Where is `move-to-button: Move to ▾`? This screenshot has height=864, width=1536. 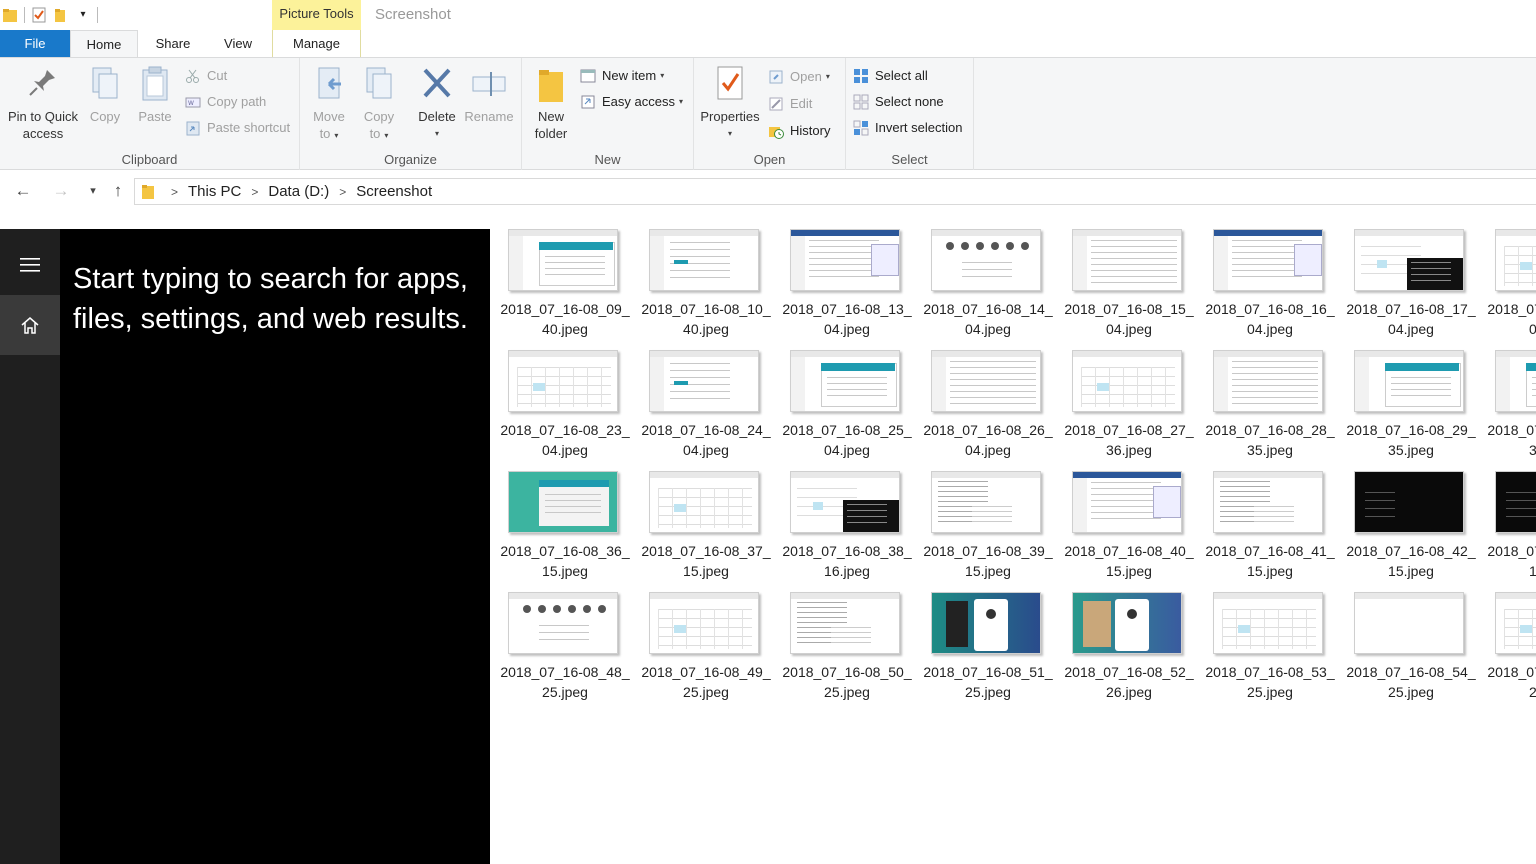
move-to-button: Move to ▾ is located at coordinates (329, 104).